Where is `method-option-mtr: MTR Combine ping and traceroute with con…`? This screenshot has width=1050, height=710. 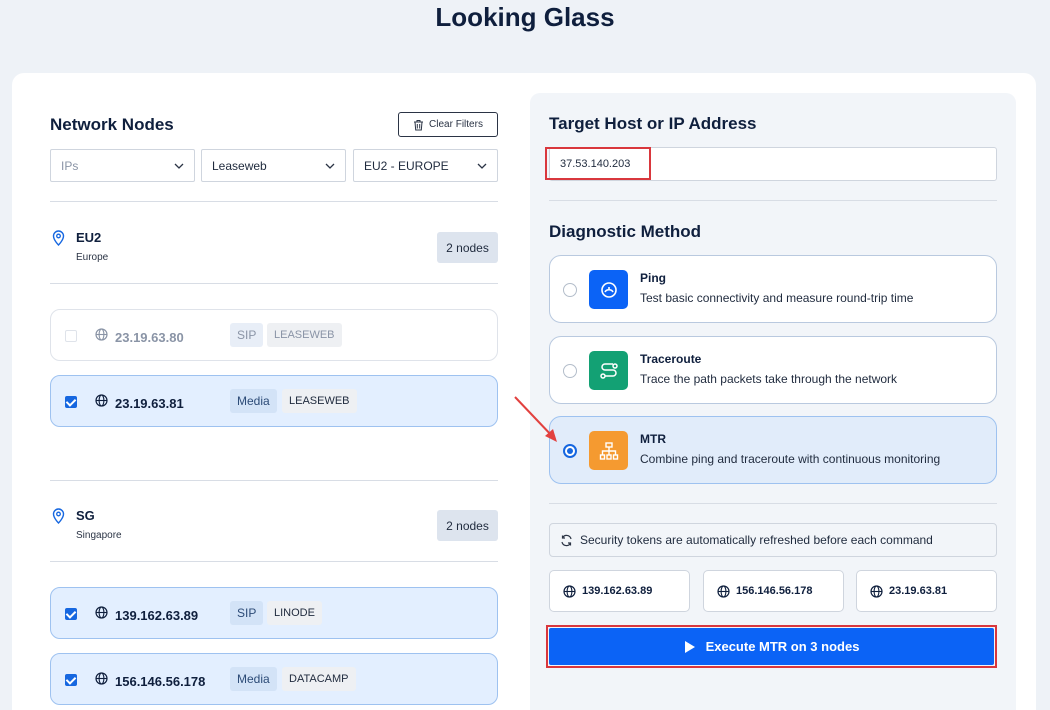
method-option-mtr: MTR Combine ping and traceroute with con… is located at coordinates (773, 450).